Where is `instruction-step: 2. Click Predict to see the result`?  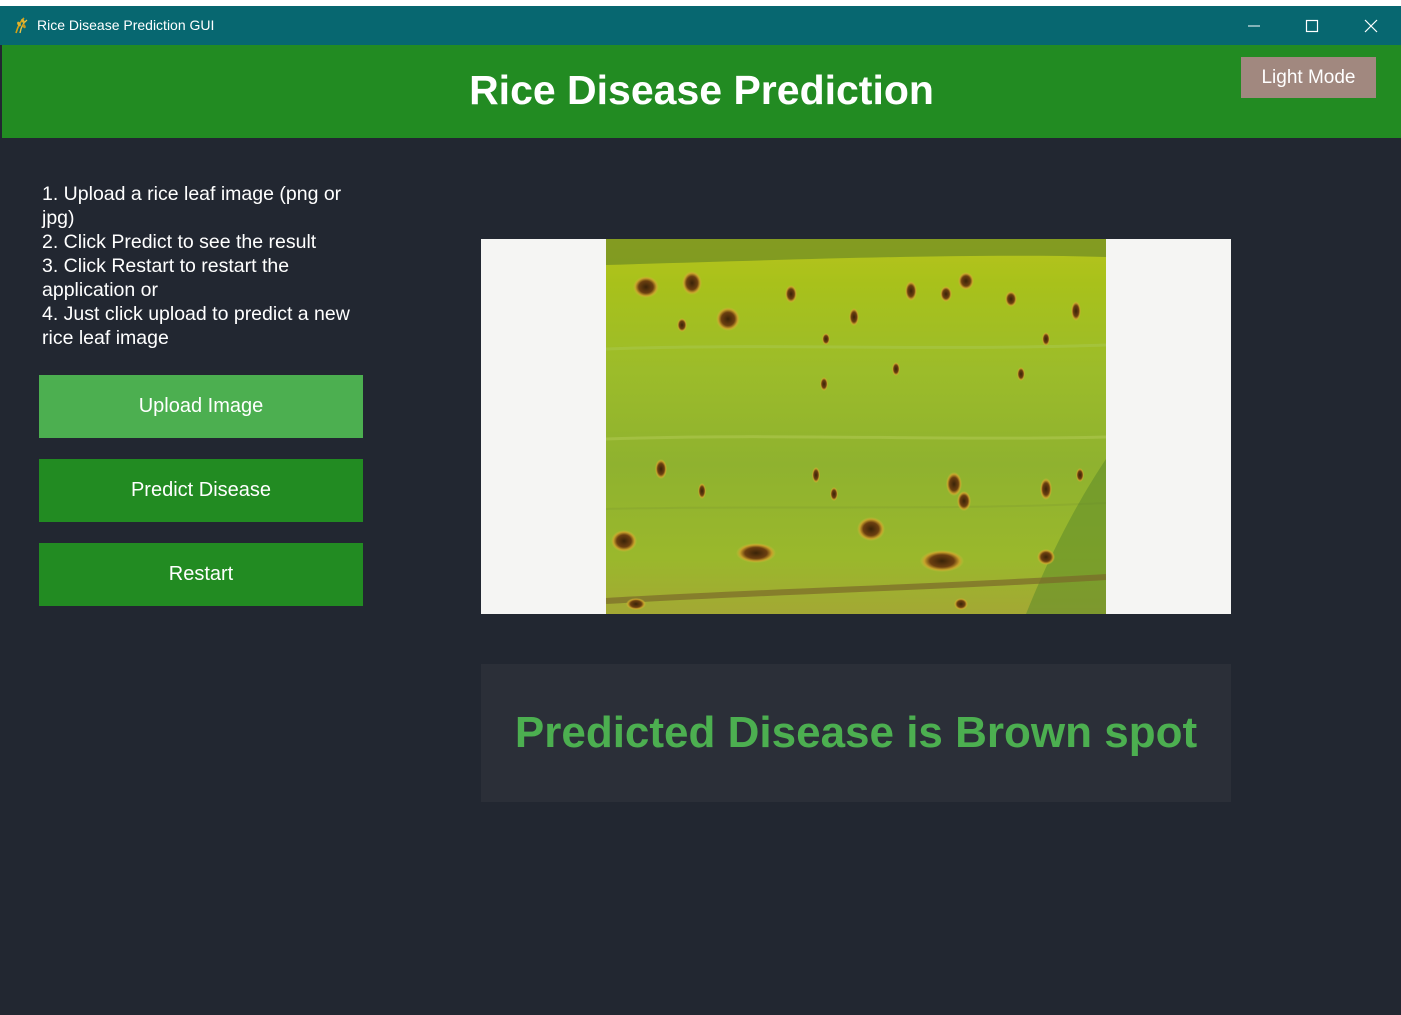 instruction-step: 2. Click Predict to see the result is located at coordinates (179, 242).